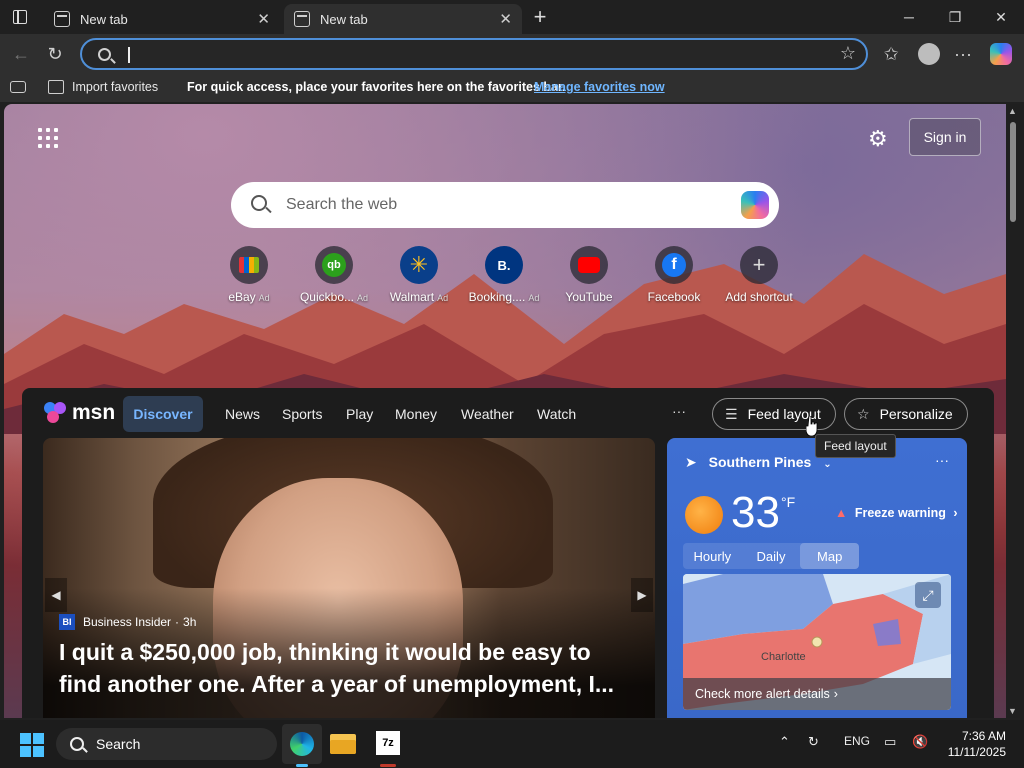 This screenshot has height=768, width=1024. What do you see at coordinates (18, 87) in the screenshot?
I see `sidebar-toggle-icon` at bounding box center [18, 87].